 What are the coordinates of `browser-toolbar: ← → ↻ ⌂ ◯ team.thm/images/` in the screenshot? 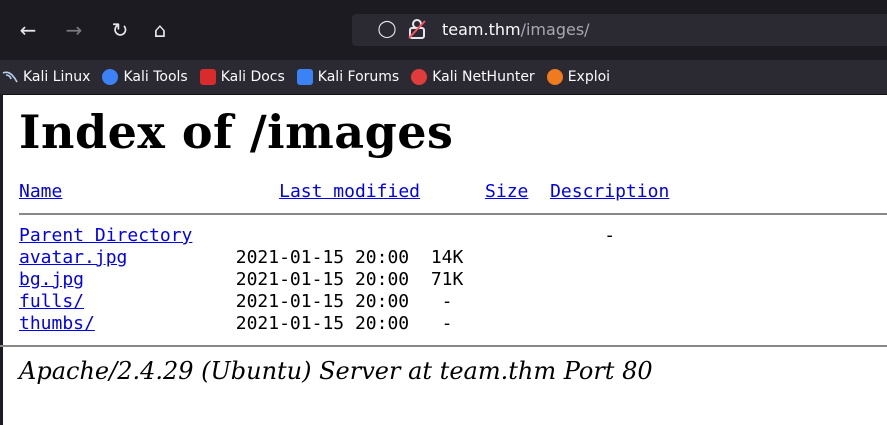 It's located at (443, 30).